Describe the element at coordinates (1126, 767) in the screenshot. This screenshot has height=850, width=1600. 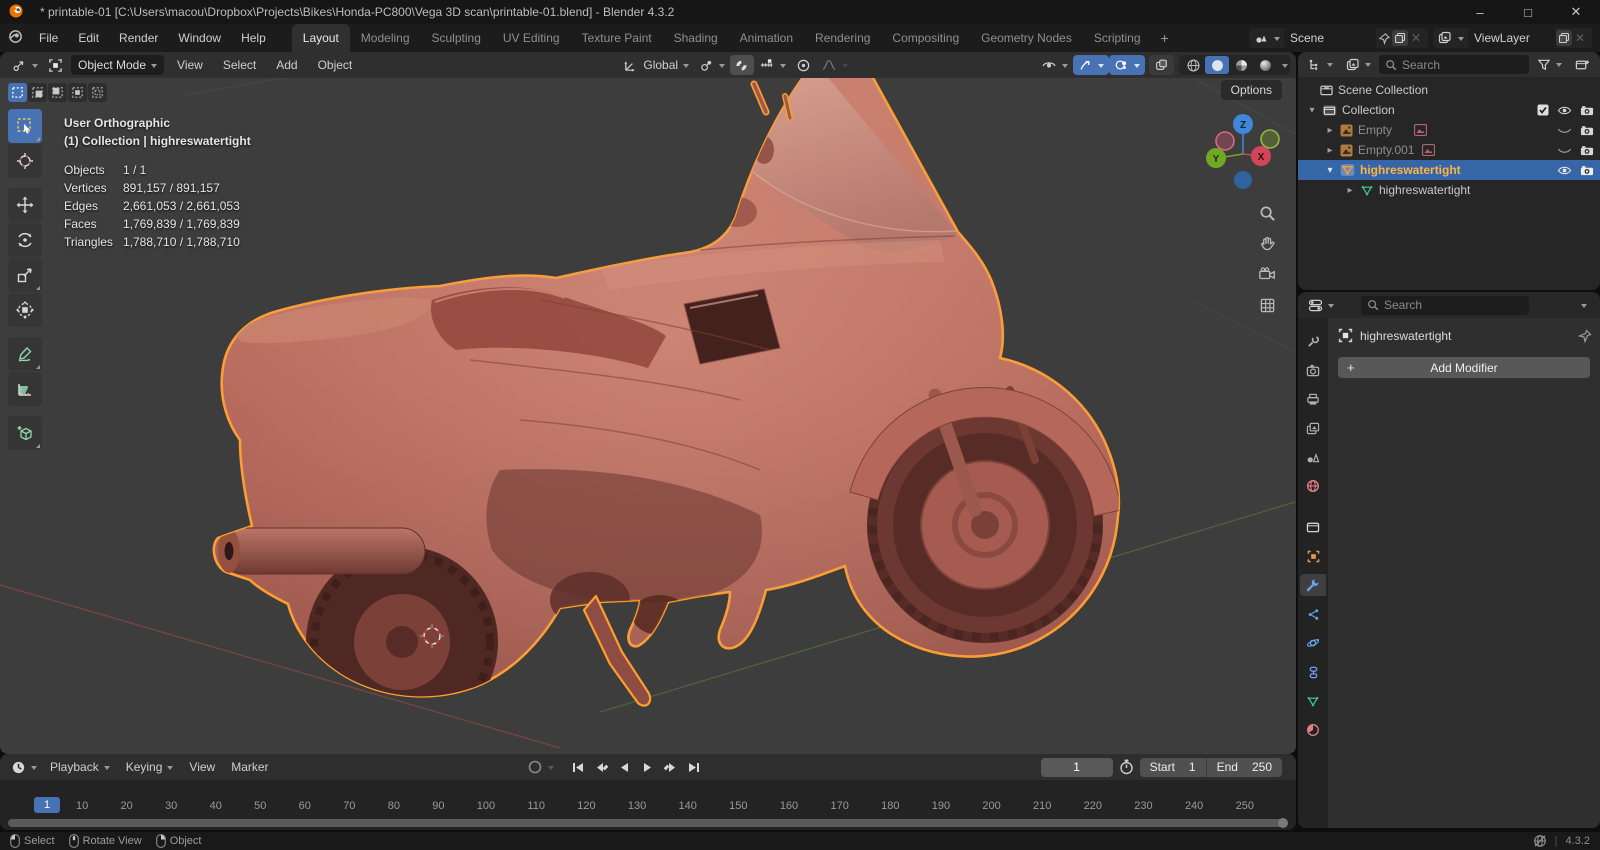
I see `stopwatch-icon` at that location.